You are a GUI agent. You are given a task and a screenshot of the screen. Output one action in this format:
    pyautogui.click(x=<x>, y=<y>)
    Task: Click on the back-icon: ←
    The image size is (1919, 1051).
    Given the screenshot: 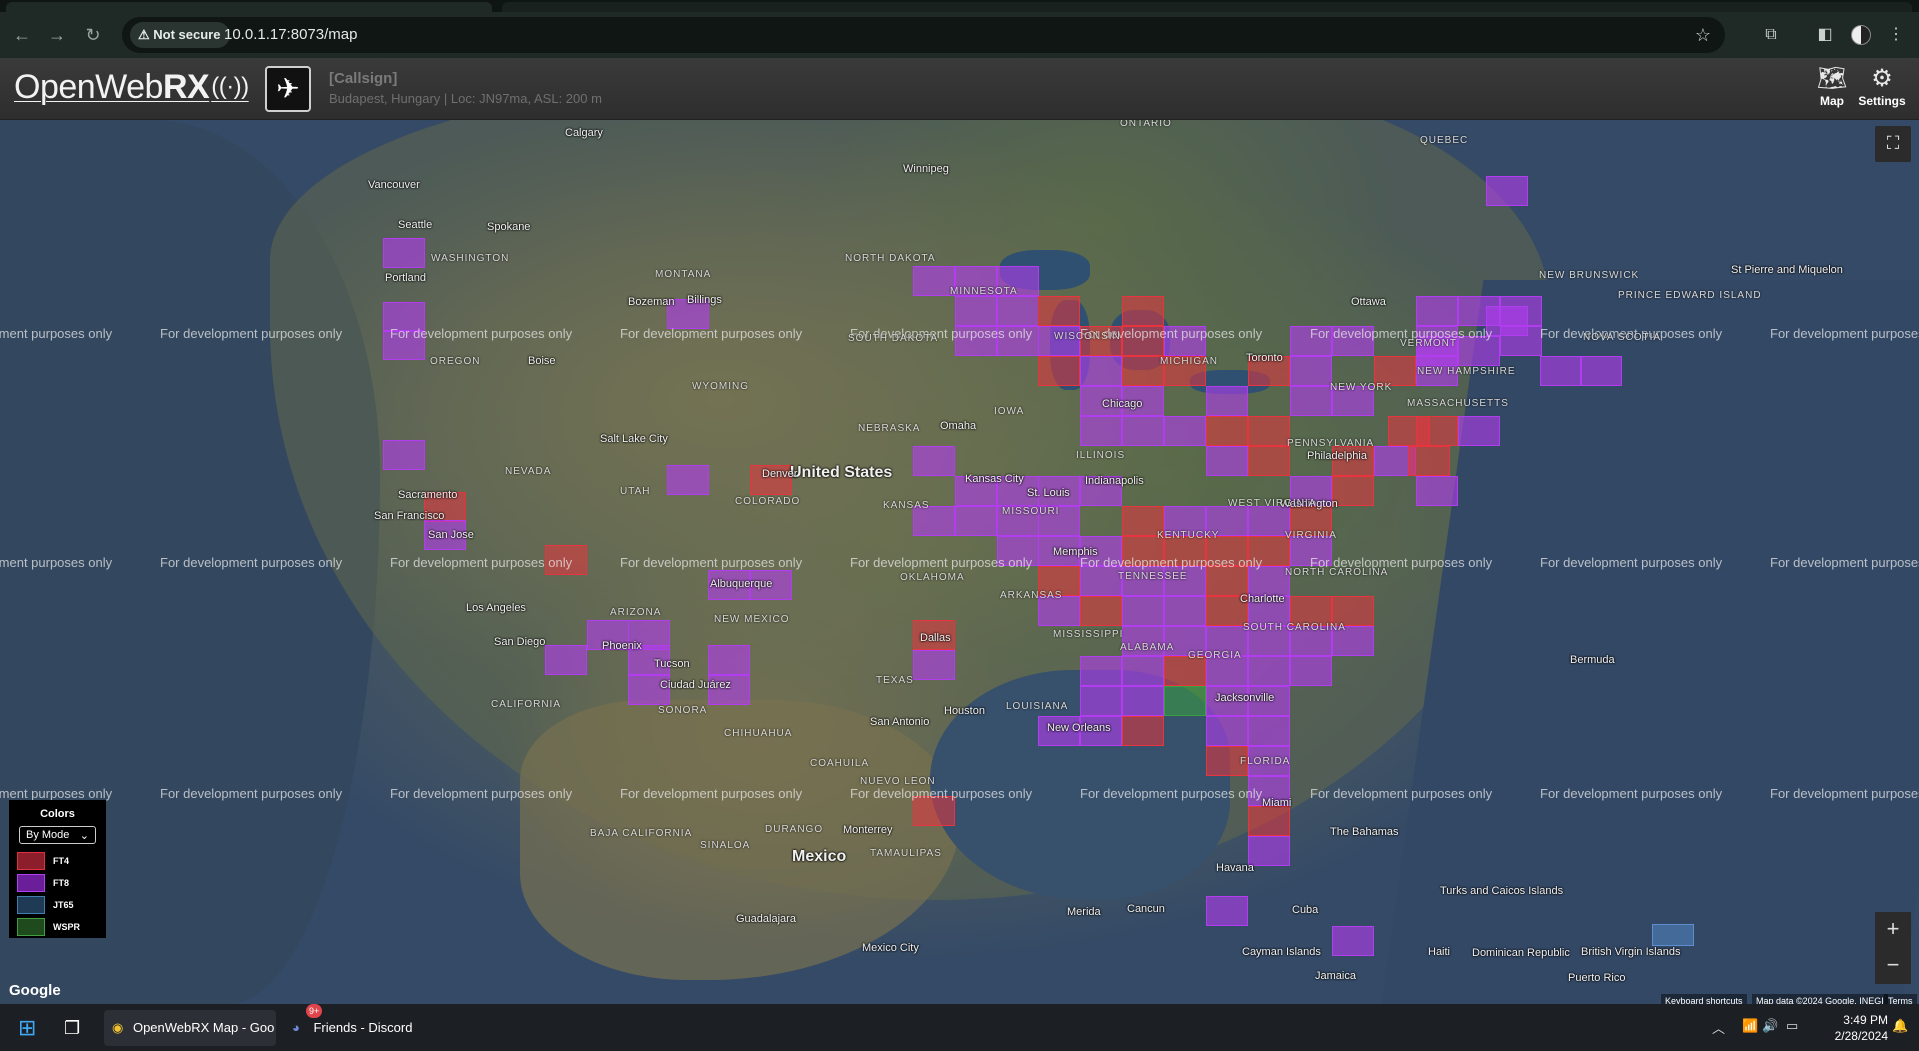 What is the action you would take?
    pyautogui.click(x=22, y=35)
    